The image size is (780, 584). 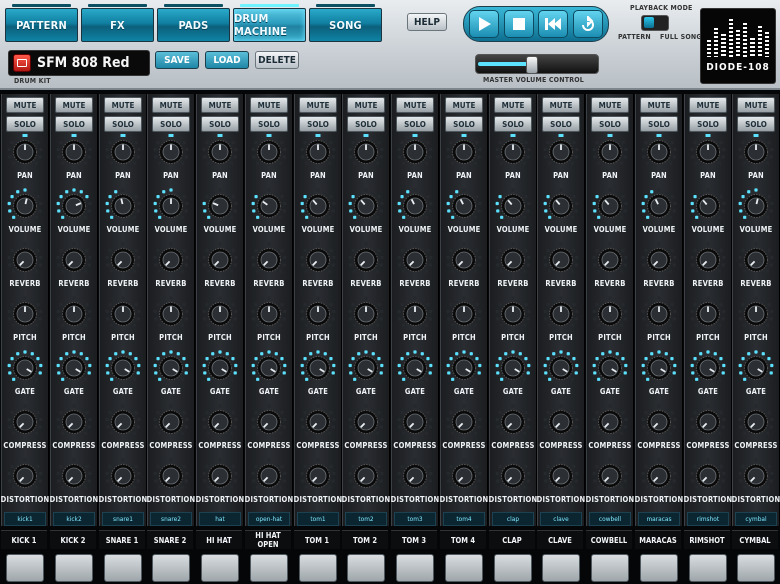 What do you see at coordinates (74, 519) in the screenshot?
I see `sample-name: kick2` at bounding box center [74, 519].